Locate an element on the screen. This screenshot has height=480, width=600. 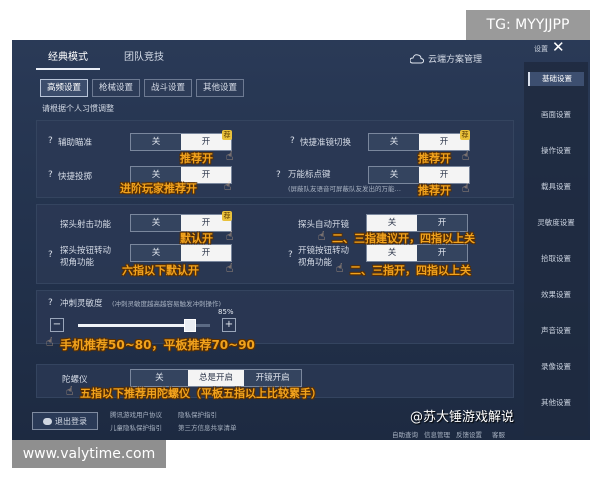
annotation-gyroscope: 五指以下推荐用陀螺仪（平板五指以上比较累手） is located at coordinates (201, 393).